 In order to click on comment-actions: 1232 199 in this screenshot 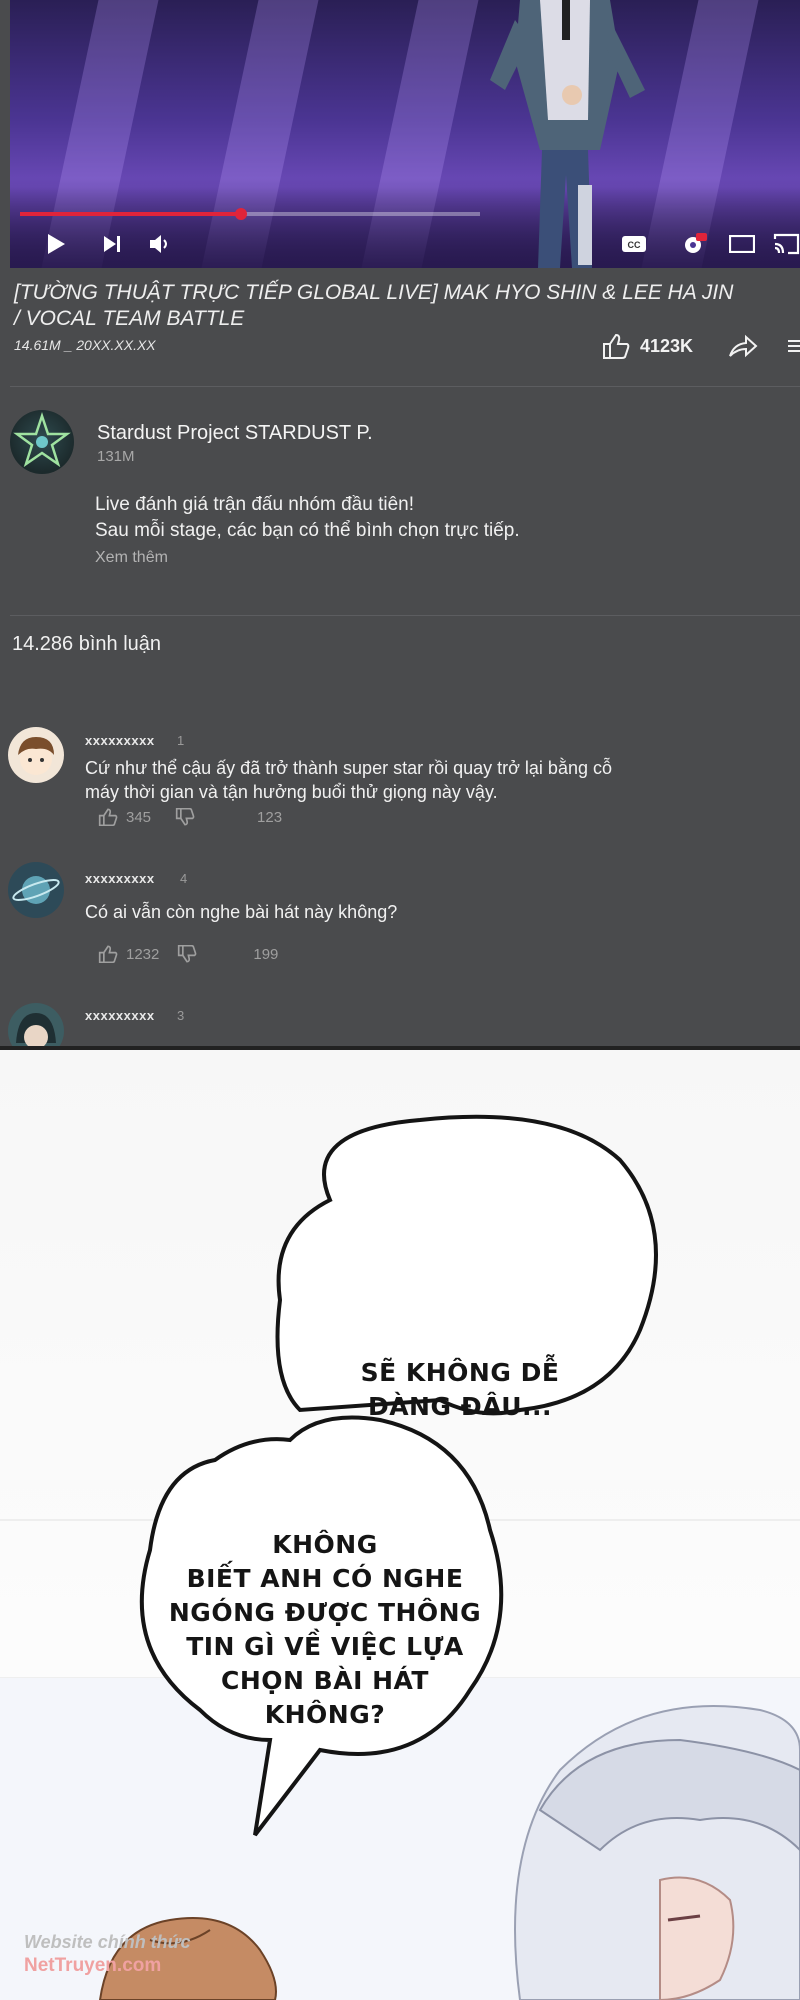, I will do `click(188, 954)`.